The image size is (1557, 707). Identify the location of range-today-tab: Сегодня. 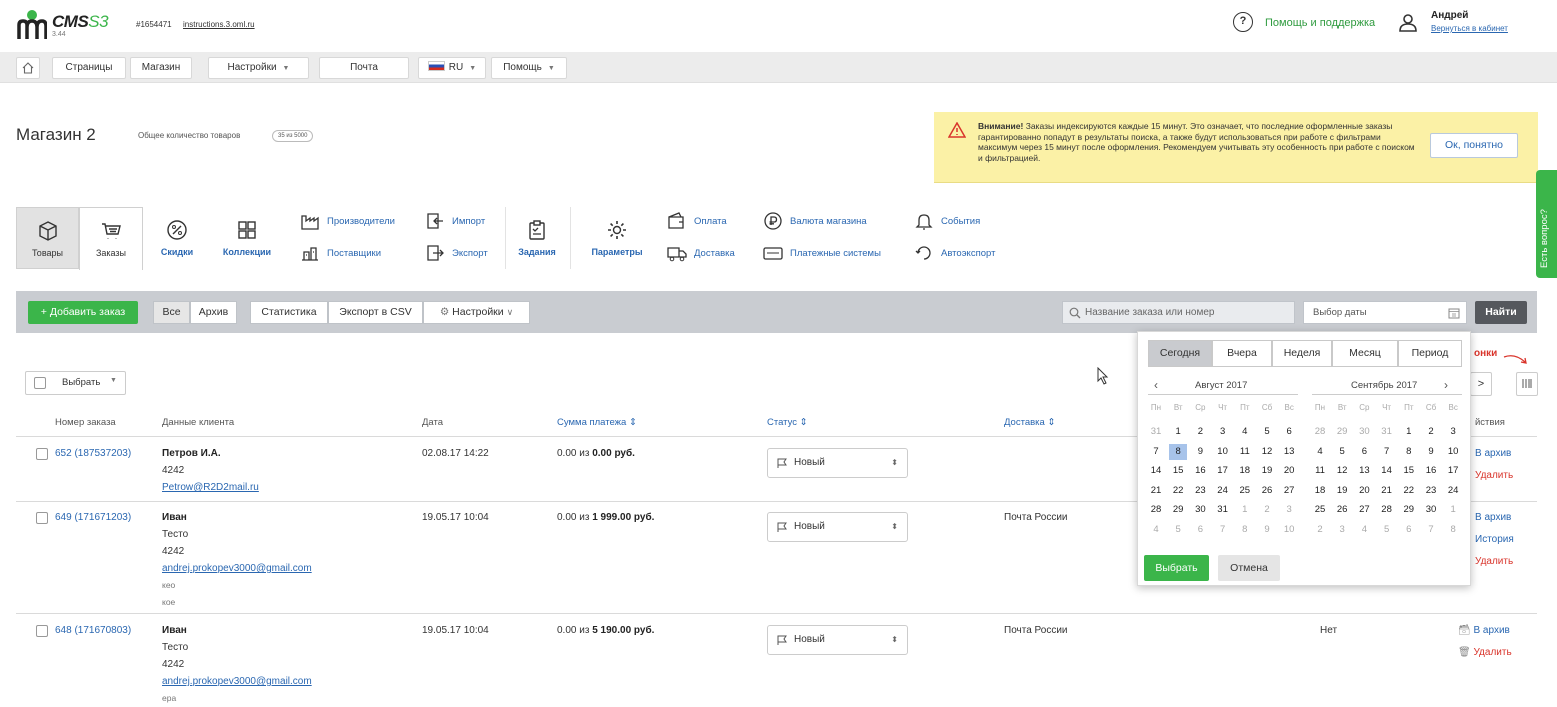
(1180, 353).